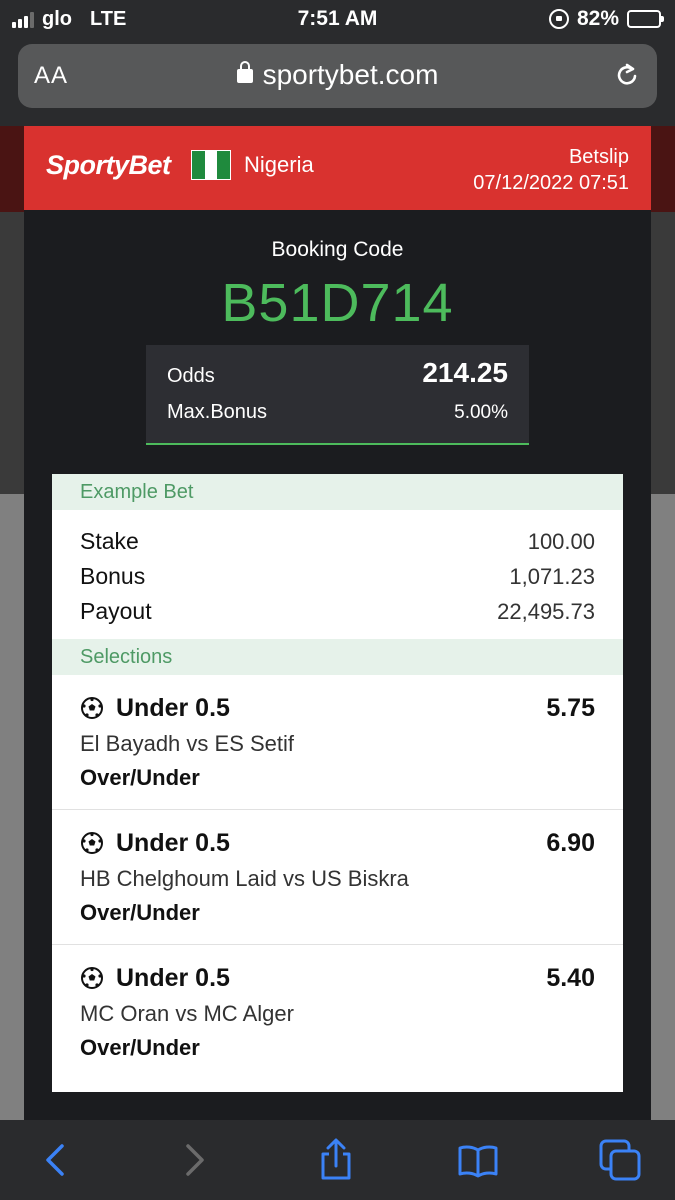 The height and width of the screenshot is (1200, 675). What do you see at coordinates (570, 977) in the screenshot?
I see `selection-odds: 5.40` at bounding box center [570, 977].